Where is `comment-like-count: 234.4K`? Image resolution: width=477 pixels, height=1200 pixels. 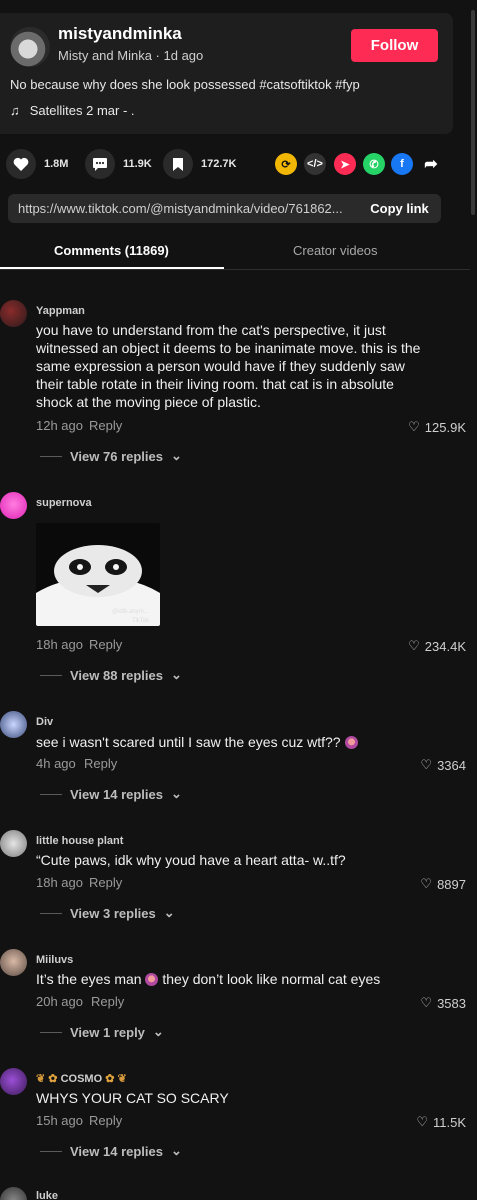 comment-like-count: 234.4K is located at coordinates (445, 646).